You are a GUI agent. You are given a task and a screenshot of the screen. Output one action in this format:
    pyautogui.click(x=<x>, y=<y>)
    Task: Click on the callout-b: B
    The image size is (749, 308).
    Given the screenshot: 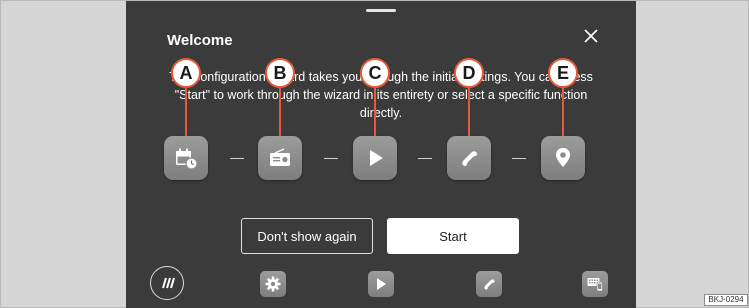 What is the action you would take?
    pyautogui.click(x=280, y=73)
    